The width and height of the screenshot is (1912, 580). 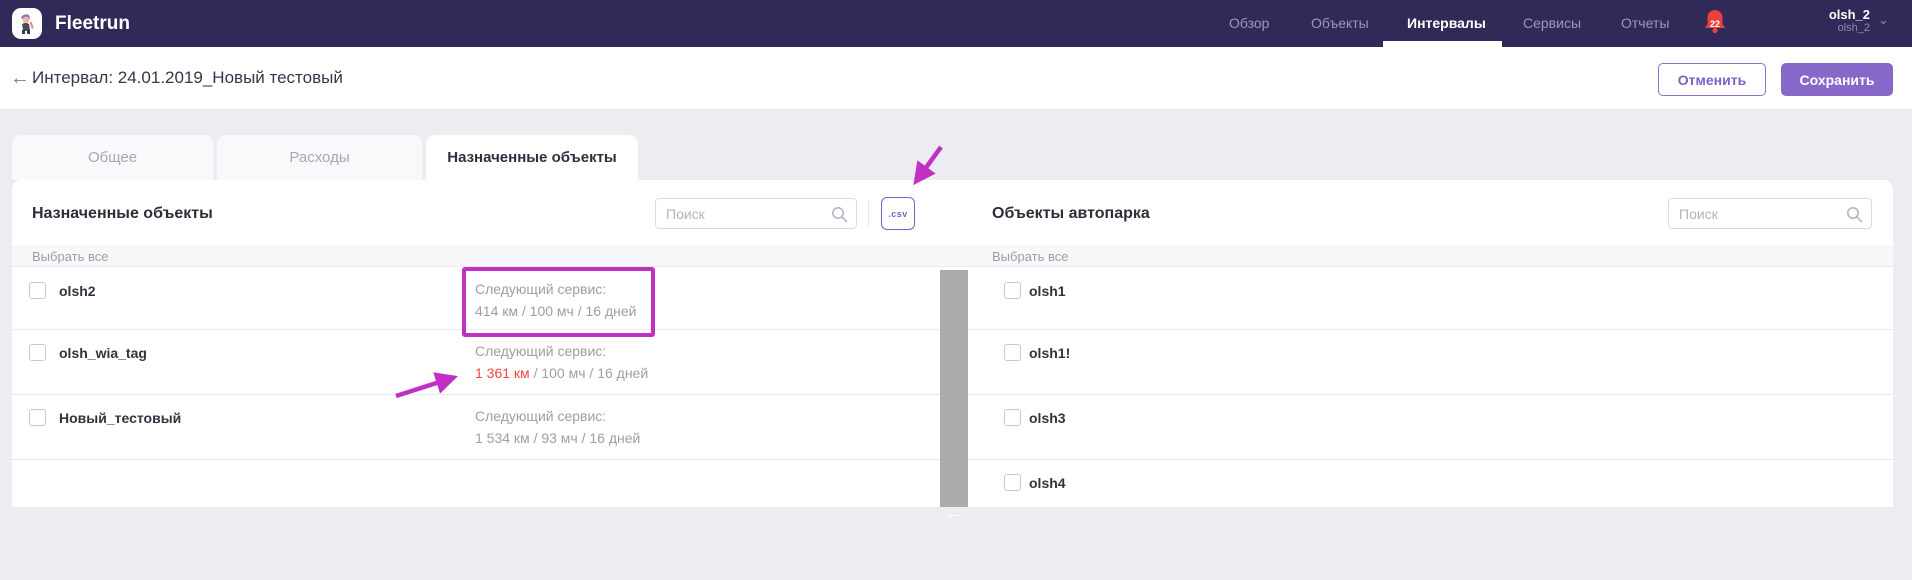 What do you see at coordinates (120, 418) in the screenshot?
I see `object-name: Новый_тестовый` at bounding box center [120, 418].